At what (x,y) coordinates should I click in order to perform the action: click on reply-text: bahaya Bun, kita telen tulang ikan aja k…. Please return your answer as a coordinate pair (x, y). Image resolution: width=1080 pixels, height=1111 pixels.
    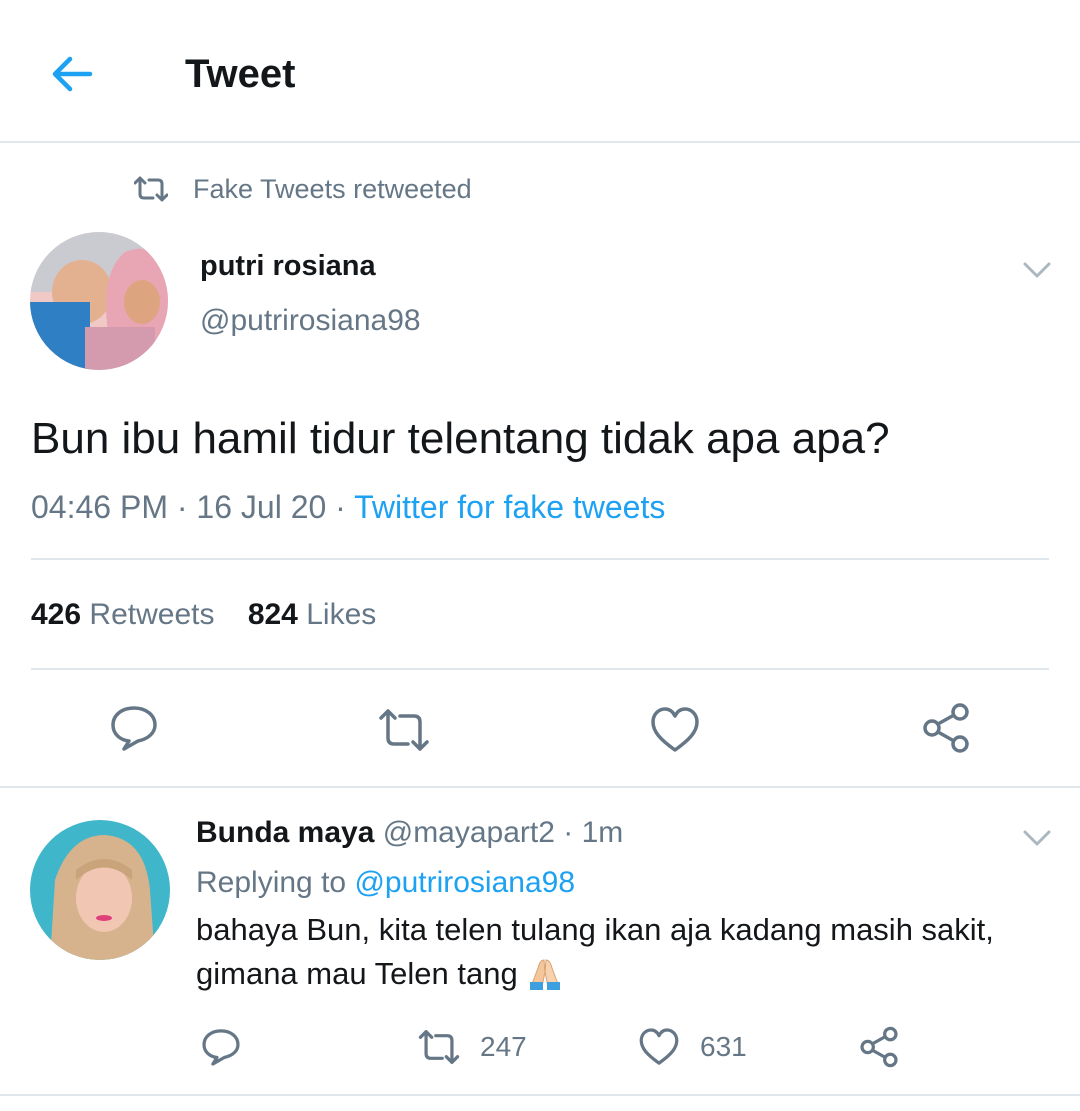
    Looking at the image, I should click on (626, 952).